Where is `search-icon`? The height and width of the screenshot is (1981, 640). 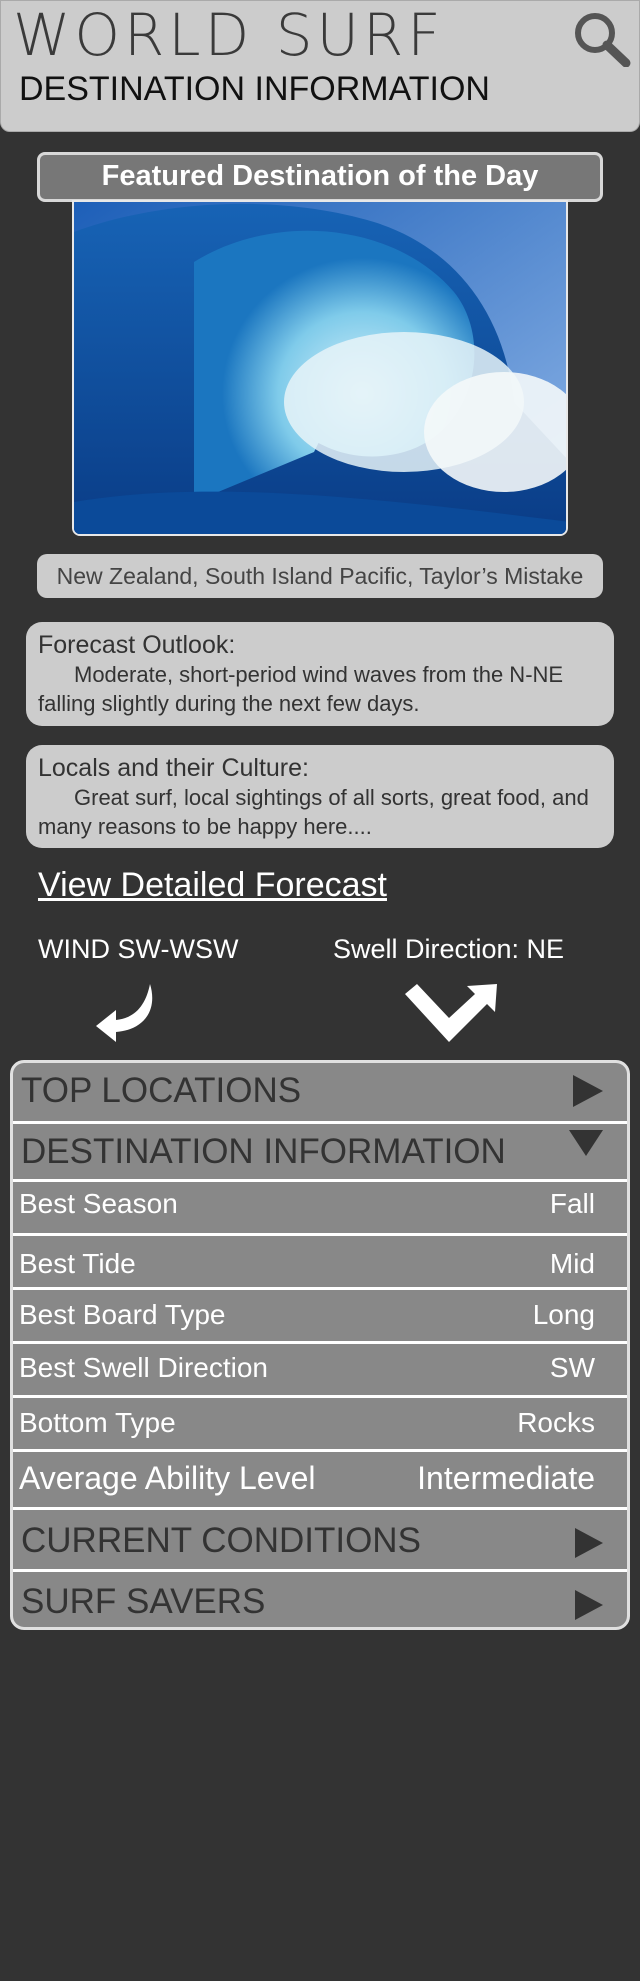 search-icon is located at coordinates (601, 39).